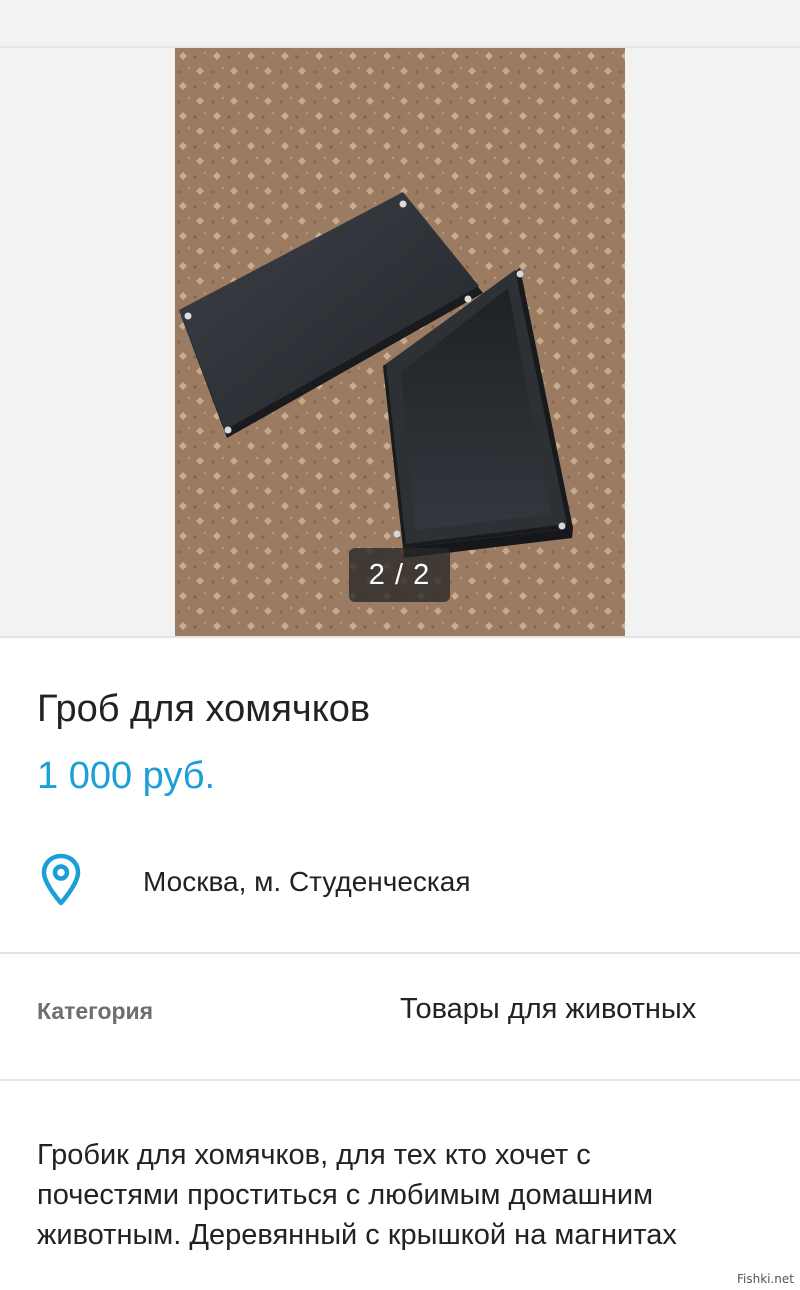  I want to click on description-line: почестями проститься с любимым домашним, so click(345, 1195).